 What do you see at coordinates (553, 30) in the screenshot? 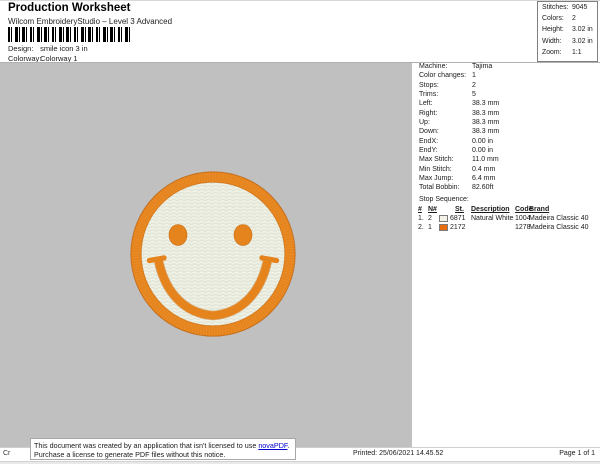
I see `stat-label: Height:` at bounding box center [553, 30].